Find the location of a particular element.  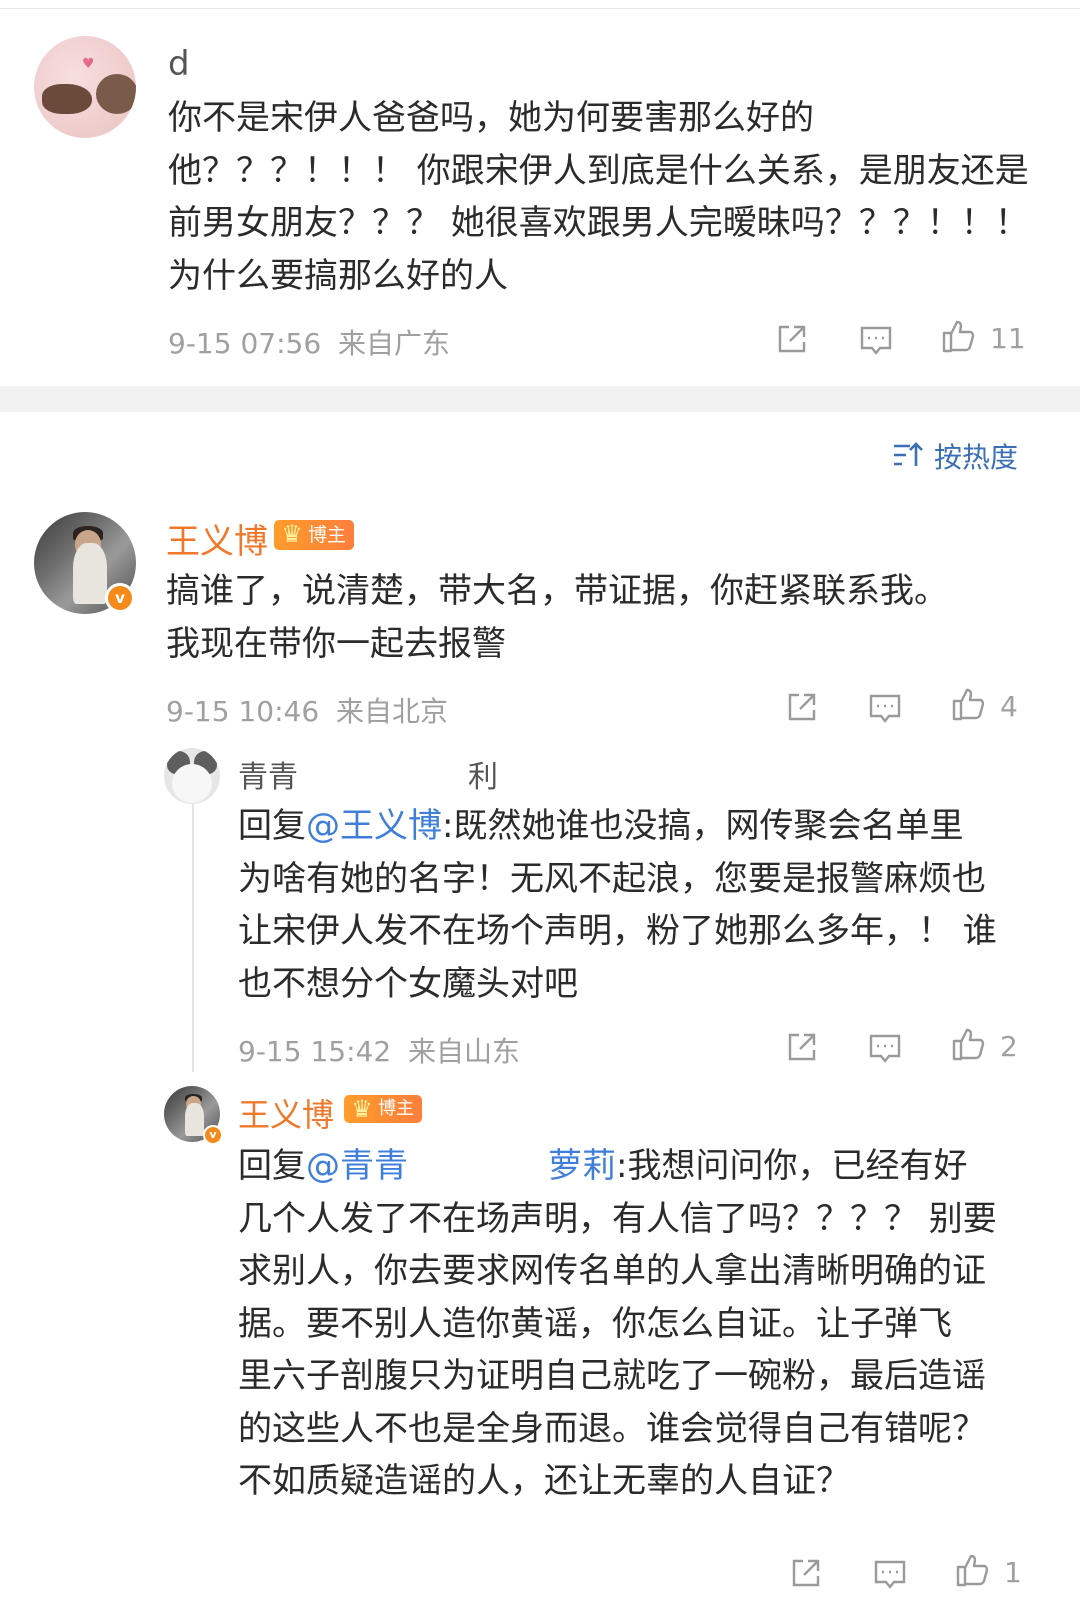

comment-date: 9-15 10:46 is located at coordinates (243, 711).